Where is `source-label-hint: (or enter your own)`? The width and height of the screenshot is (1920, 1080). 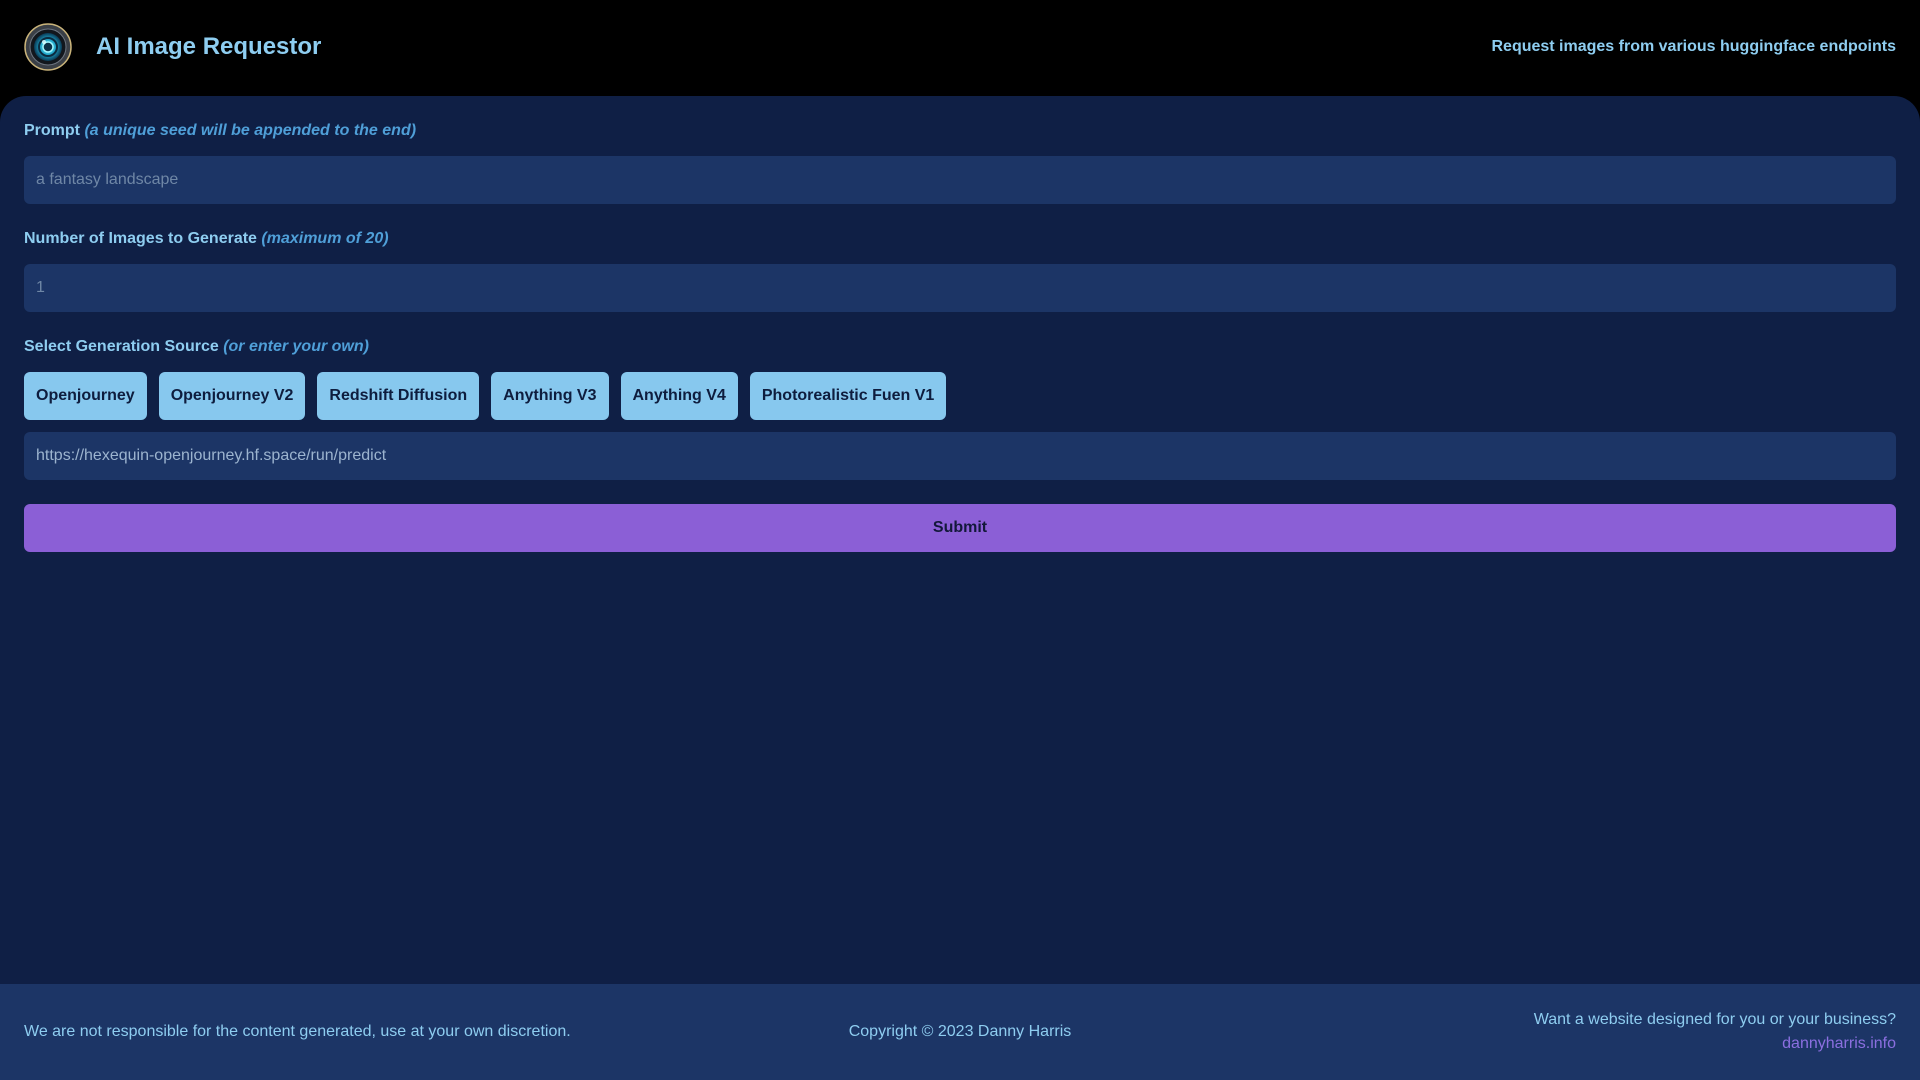 source-label-hint: (or enter your own) is located at coordinates (296, 346).